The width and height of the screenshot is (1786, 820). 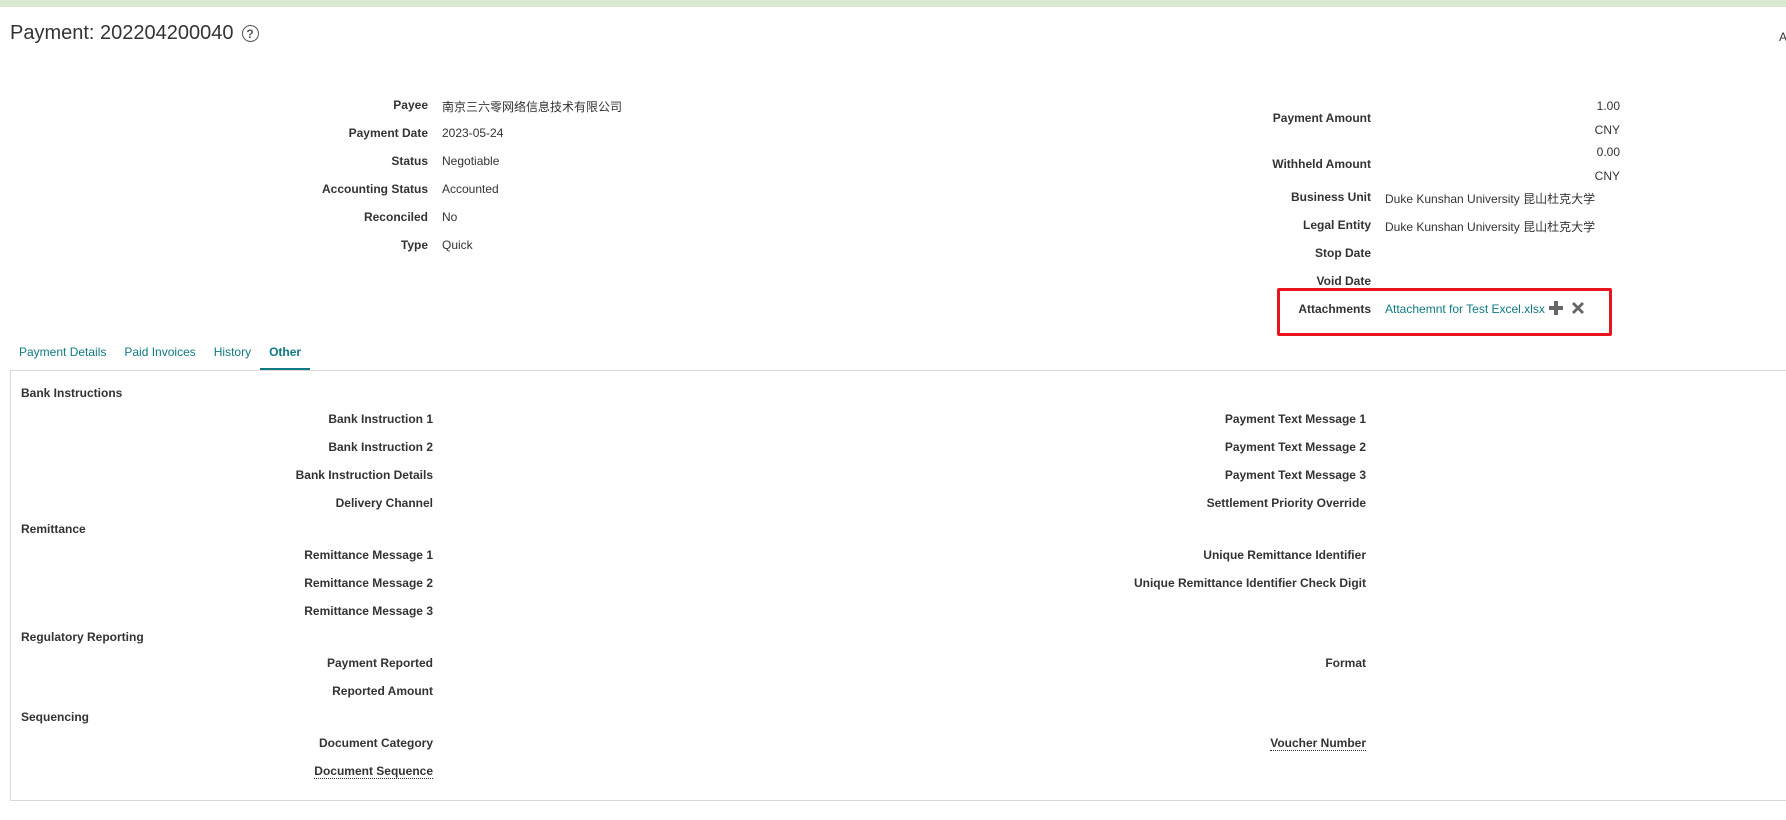 What do you see at coordinates (380, 419) in the screenshot?
I see `bank-instruction-1-label: Bank Instruction 1` at bounding box center [380, 419].